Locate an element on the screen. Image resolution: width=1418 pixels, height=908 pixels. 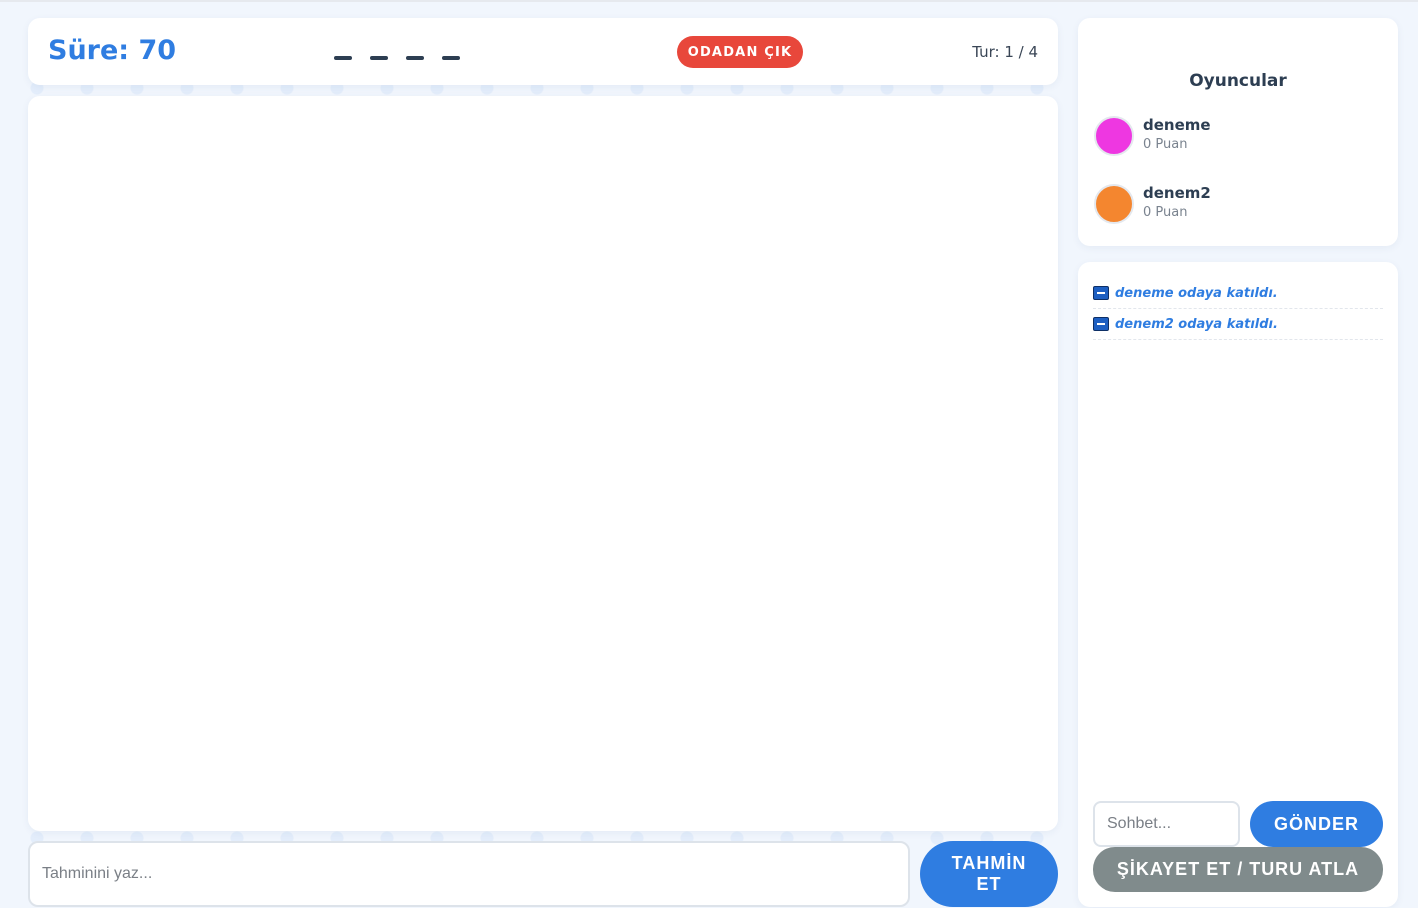
timer-label: Süre: 70 is located at coordinates (112, 50).